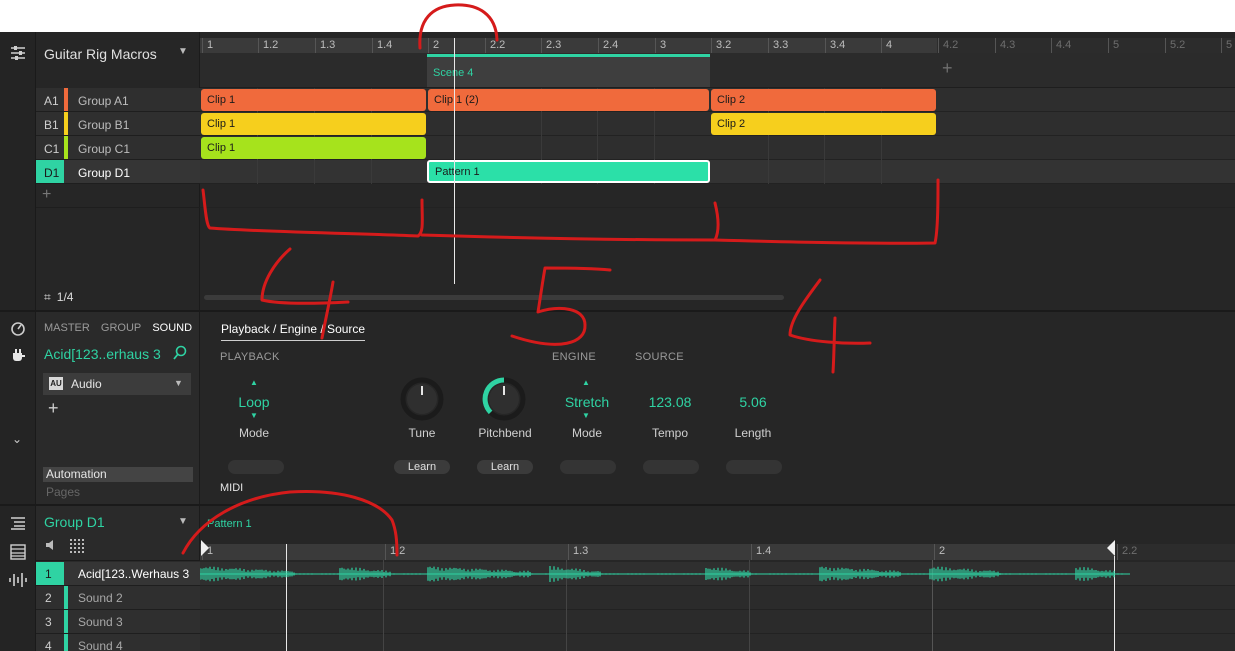  I want to click on group-row-a1: A1 Group A1, so click(118, 100).